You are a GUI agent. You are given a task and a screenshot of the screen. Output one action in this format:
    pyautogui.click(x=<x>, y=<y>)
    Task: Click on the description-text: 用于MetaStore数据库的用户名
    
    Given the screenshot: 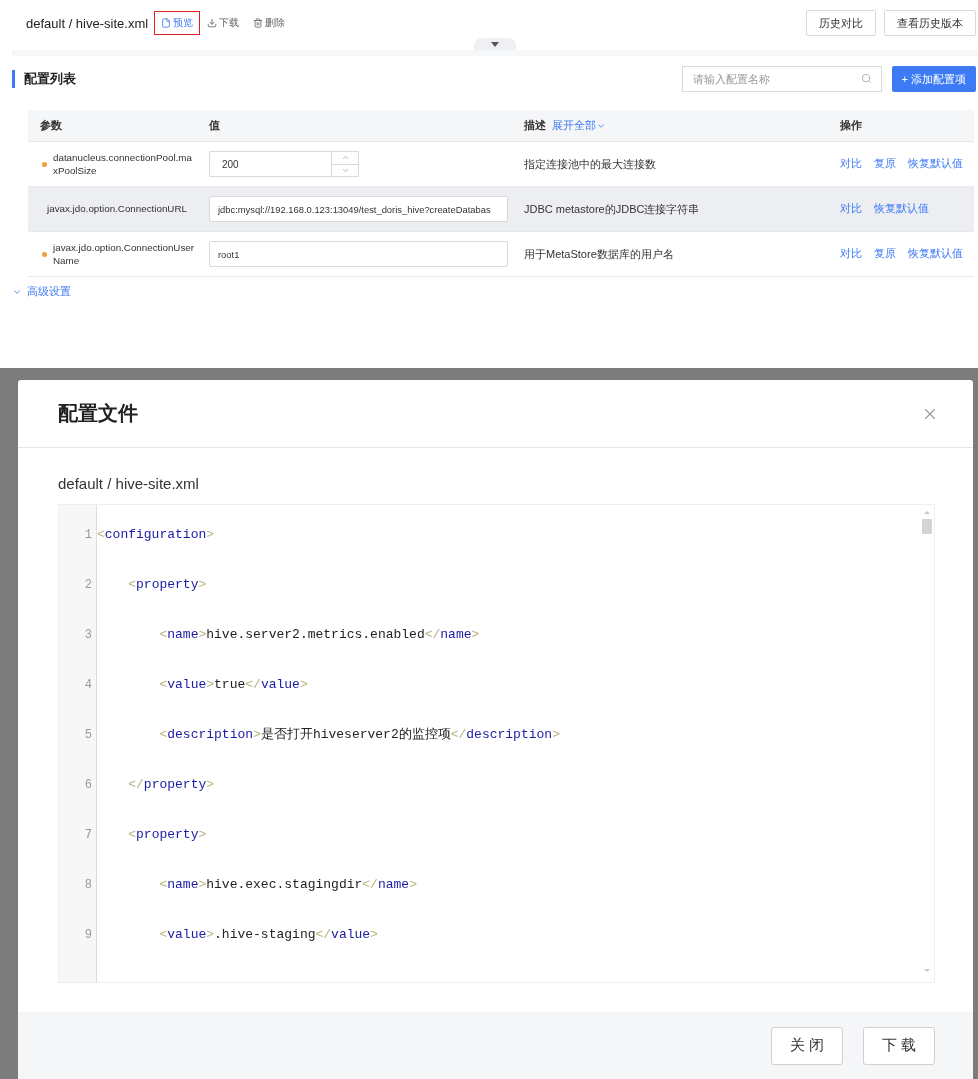 What is the action you would take?
    pyautogui.click(x=599, y=254)
    